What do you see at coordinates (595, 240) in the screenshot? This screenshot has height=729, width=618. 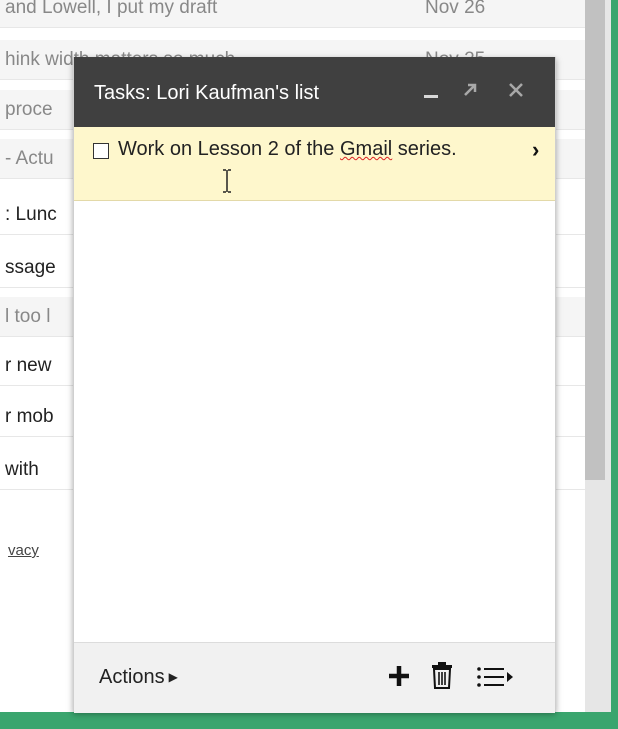 I see `scrollbar-thumb` at bounding box center [595, 240].